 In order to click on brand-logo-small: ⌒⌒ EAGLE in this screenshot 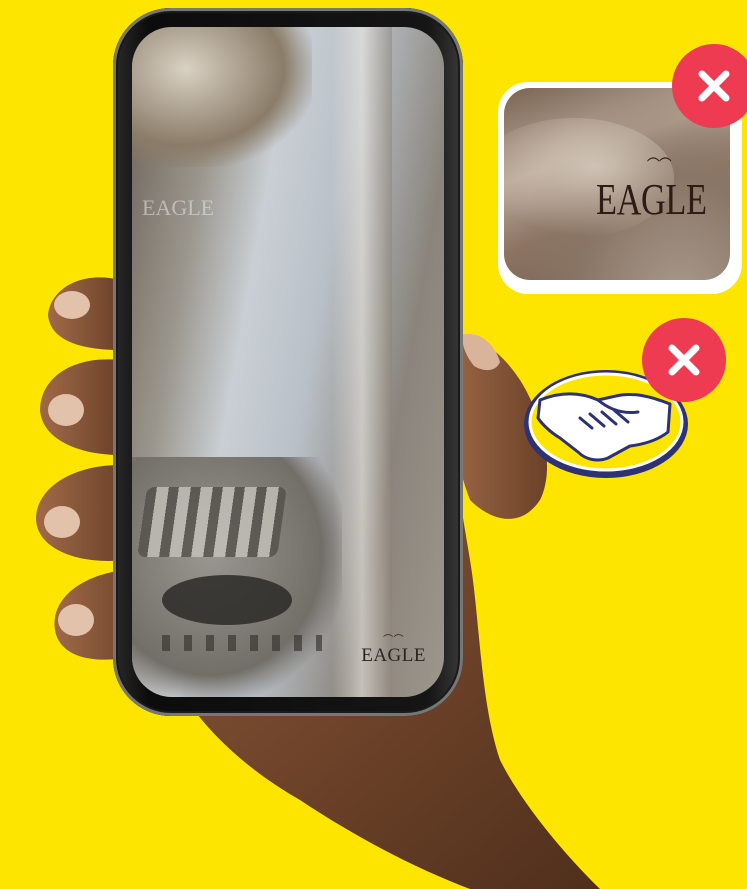, I will do `click(393, 651)`.